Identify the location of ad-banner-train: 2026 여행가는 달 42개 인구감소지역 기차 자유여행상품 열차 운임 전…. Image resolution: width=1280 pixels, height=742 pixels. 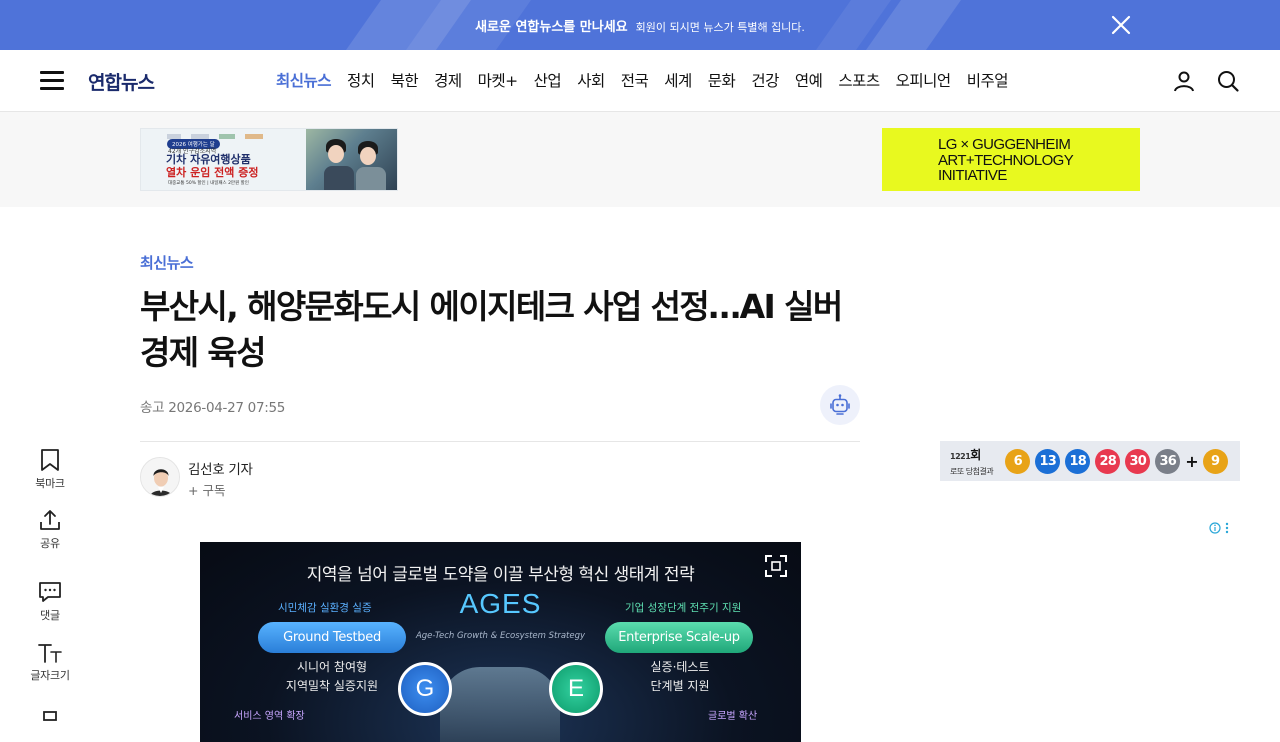
(269, 159).